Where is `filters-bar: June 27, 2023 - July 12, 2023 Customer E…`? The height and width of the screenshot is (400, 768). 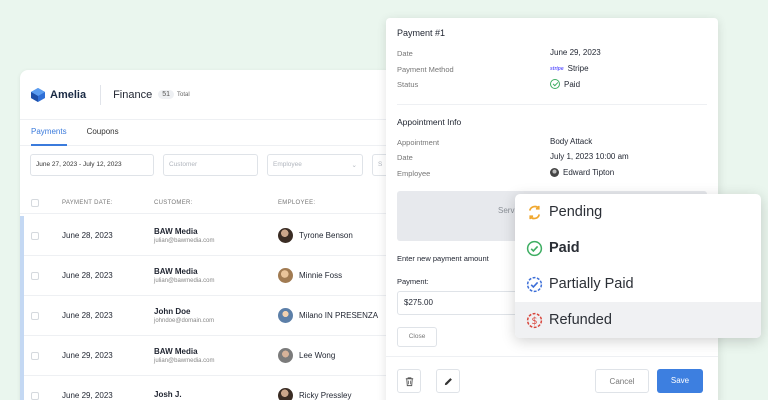 filters-bar: June 27, 2023 - July 12, 2023 Customer E… is located at coordinates (211, 165).